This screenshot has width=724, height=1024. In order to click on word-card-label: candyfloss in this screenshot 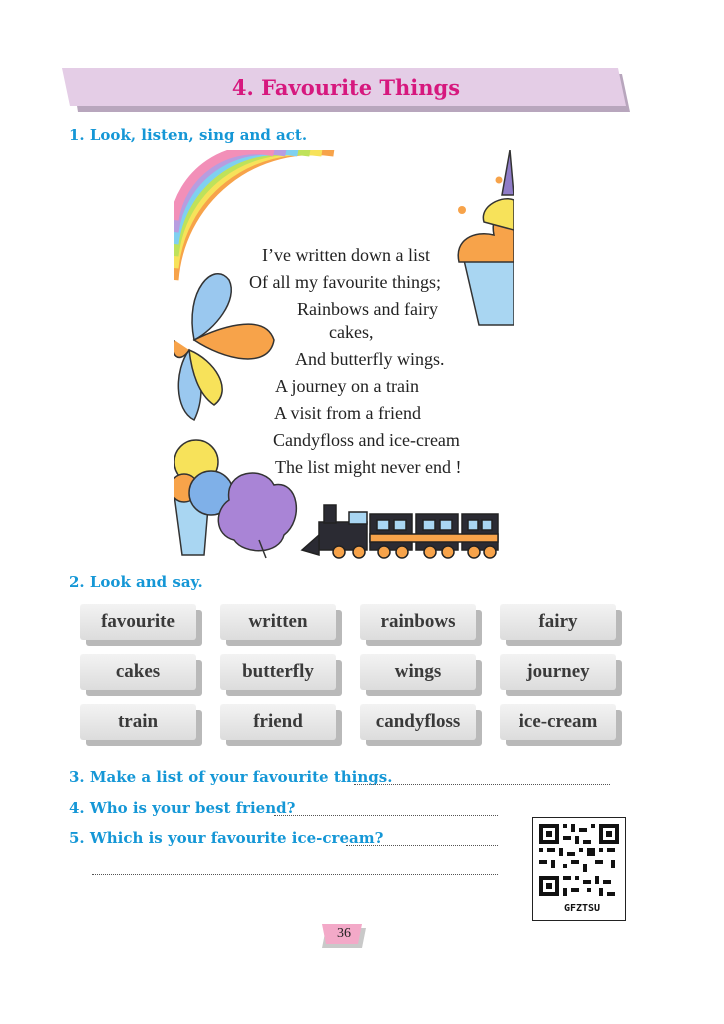, I will do `click(418, 722)`.